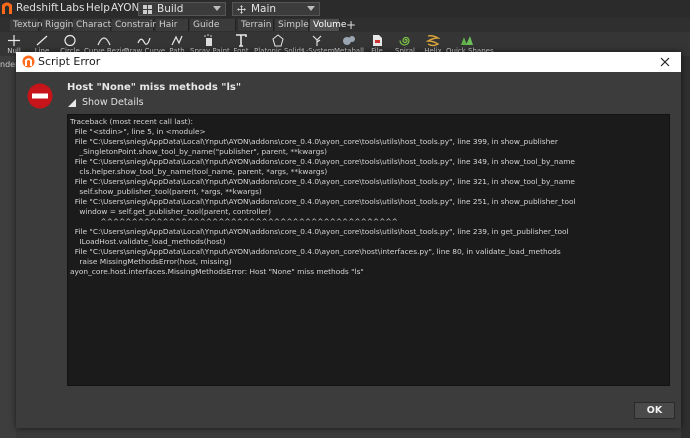  I want to click on menu-help: Help, so click(98, 8).